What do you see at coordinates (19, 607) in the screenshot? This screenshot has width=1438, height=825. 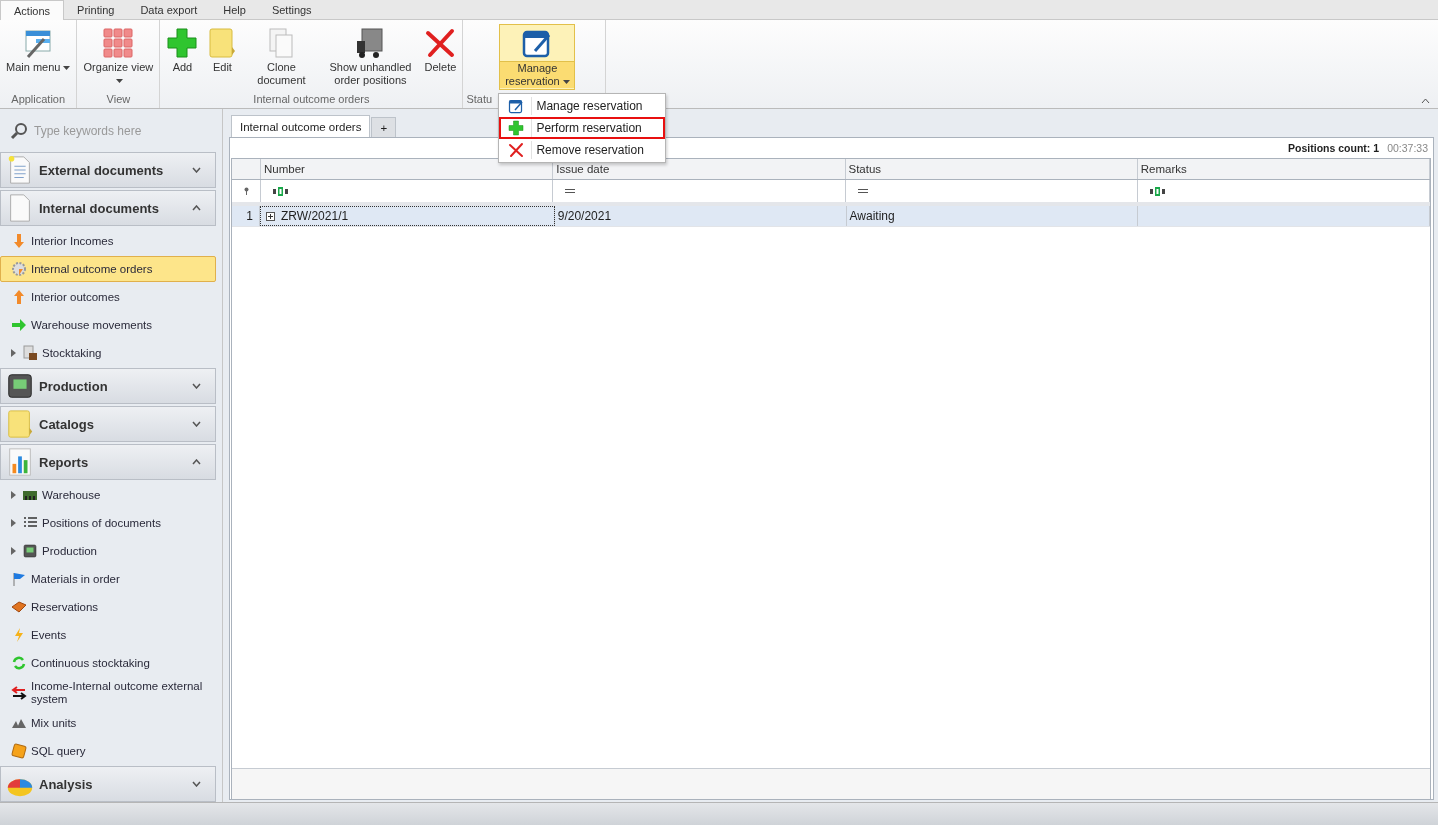 I see `tag-icon` at bounding box center [19, 607].